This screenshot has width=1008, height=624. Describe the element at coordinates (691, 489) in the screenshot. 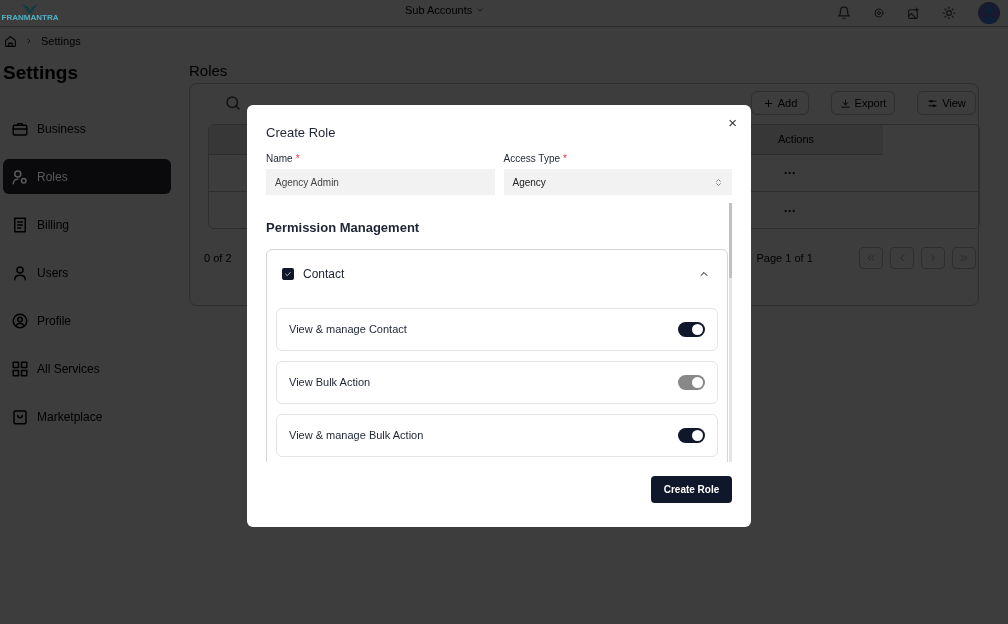

I see `create-role-button: Create Role` at that location.